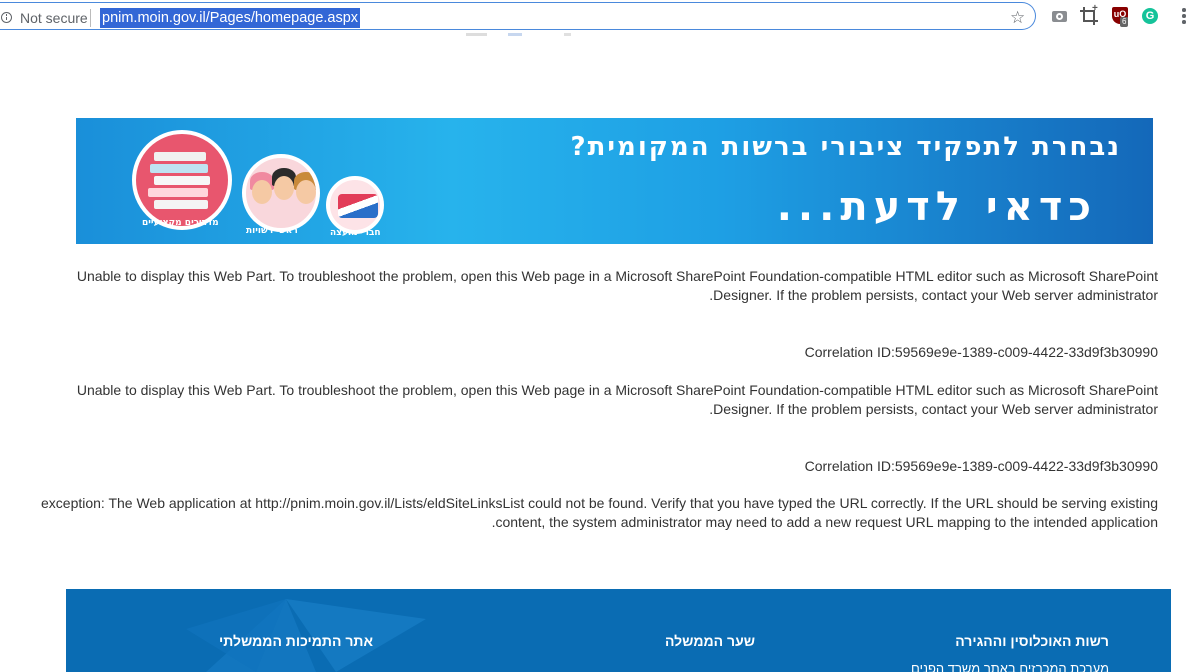 Image resolution: width=1200 pixels, height=672 pixels. I want to click on bookmark-star-icon: ☆, so click(1017, 18).